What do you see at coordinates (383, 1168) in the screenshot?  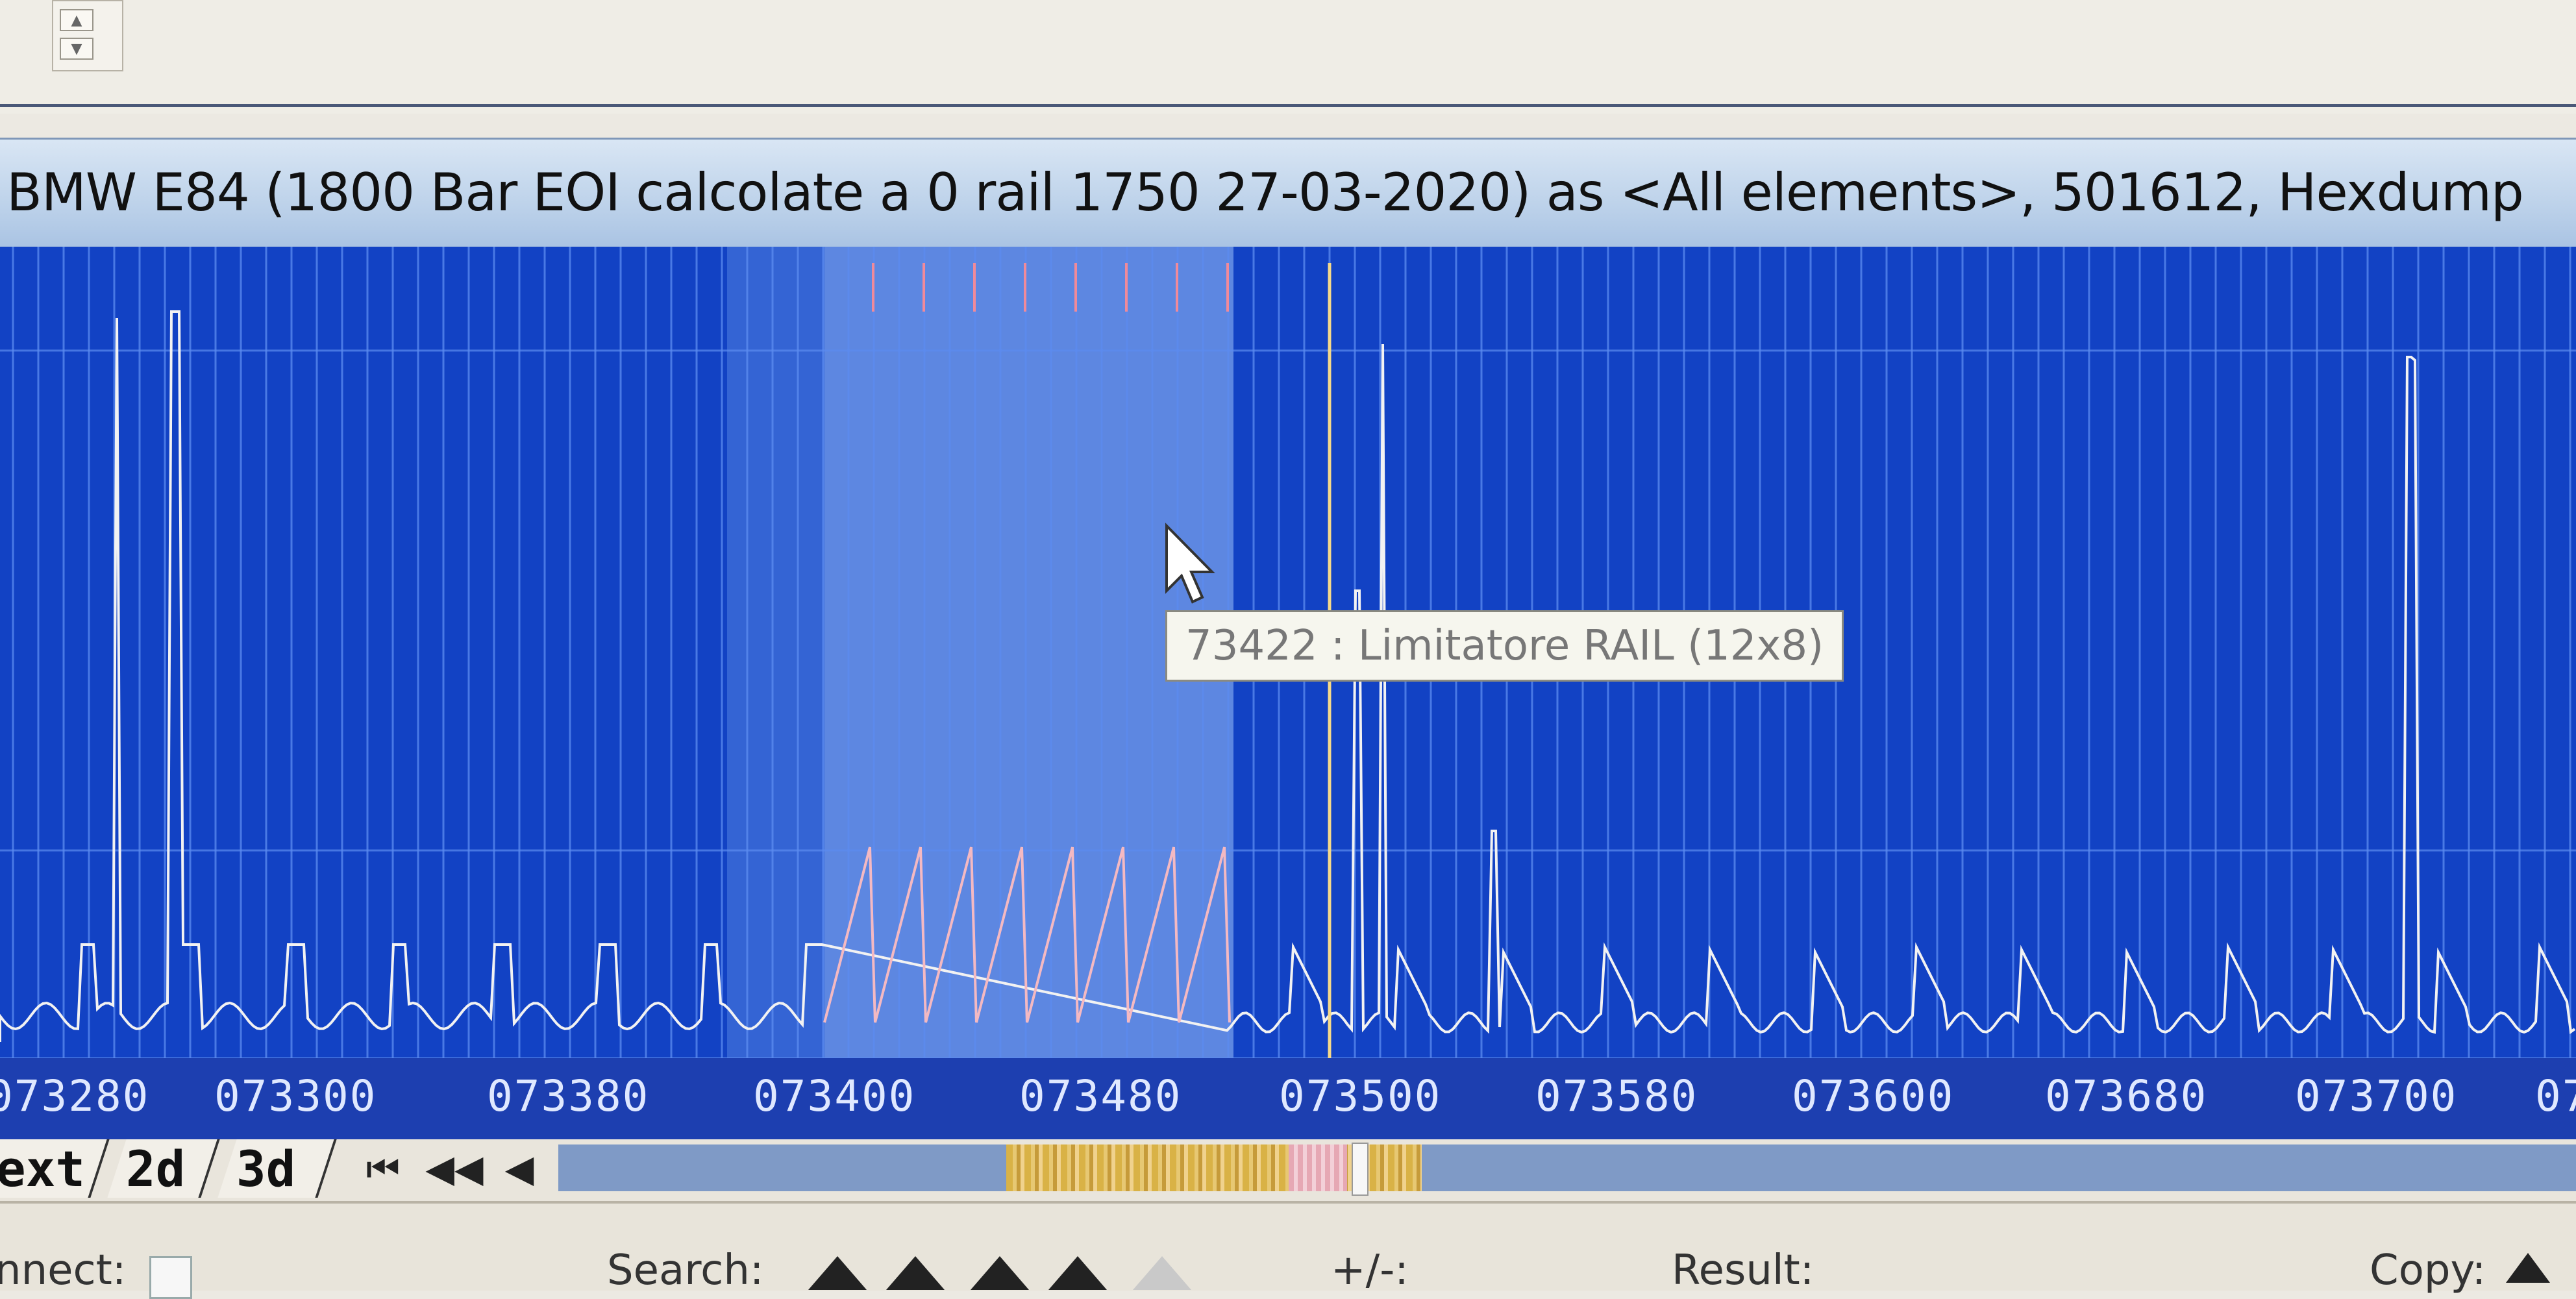 I see `skip-first-icon: ⏮` at bounding box center [383, 1168].